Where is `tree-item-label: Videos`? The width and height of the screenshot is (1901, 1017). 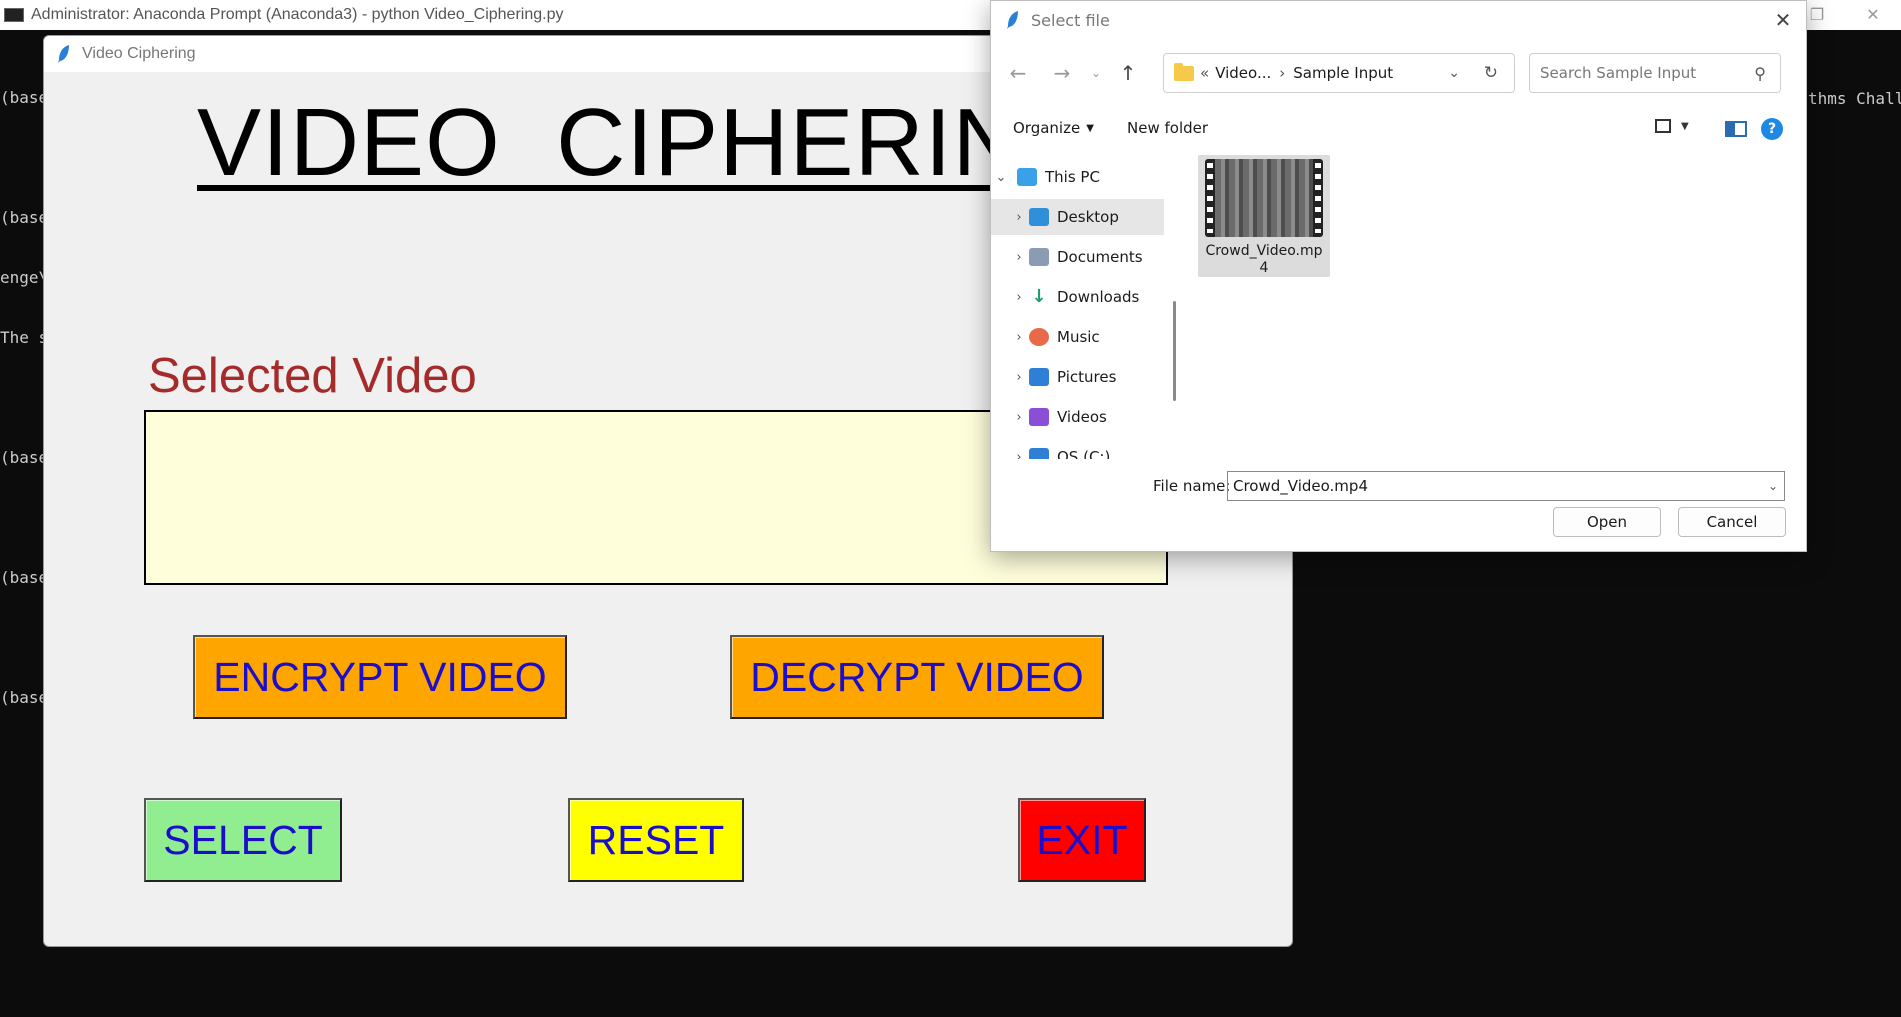
tree-item-label: Videos is located at coordinates (1082, 417).